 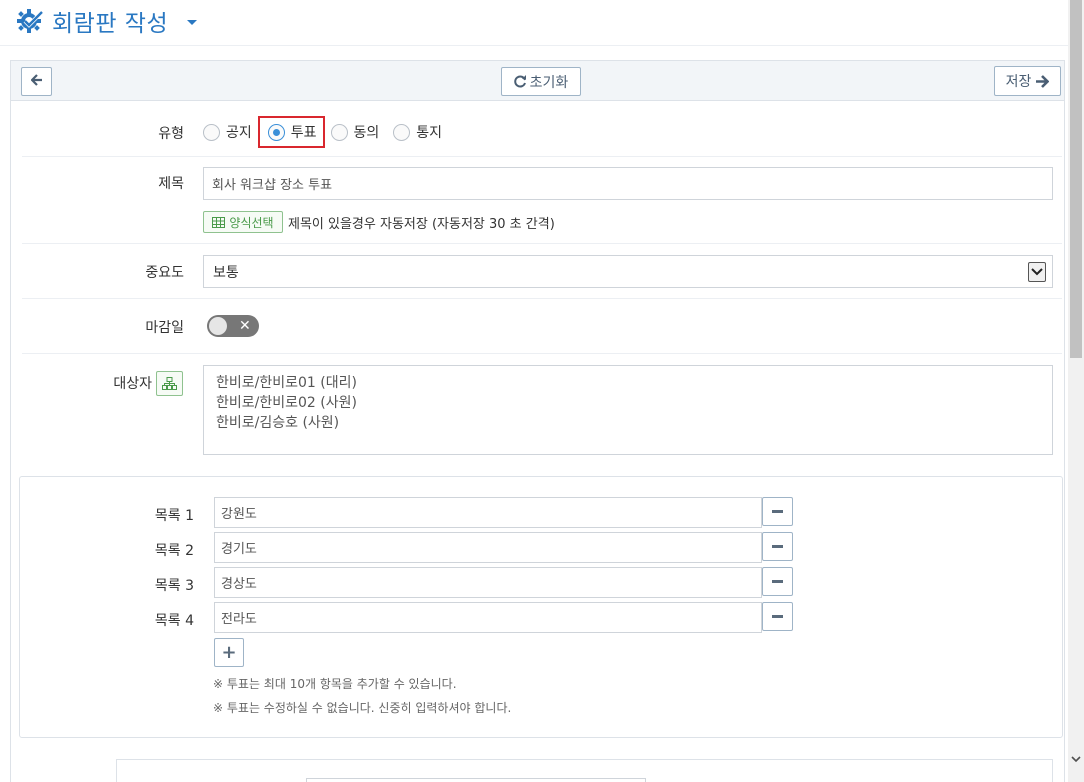 What do you see at coordinates (110, 24) in the screenshot?
I see `page-title: 회람판 작성` at bounding box center [110, 24].